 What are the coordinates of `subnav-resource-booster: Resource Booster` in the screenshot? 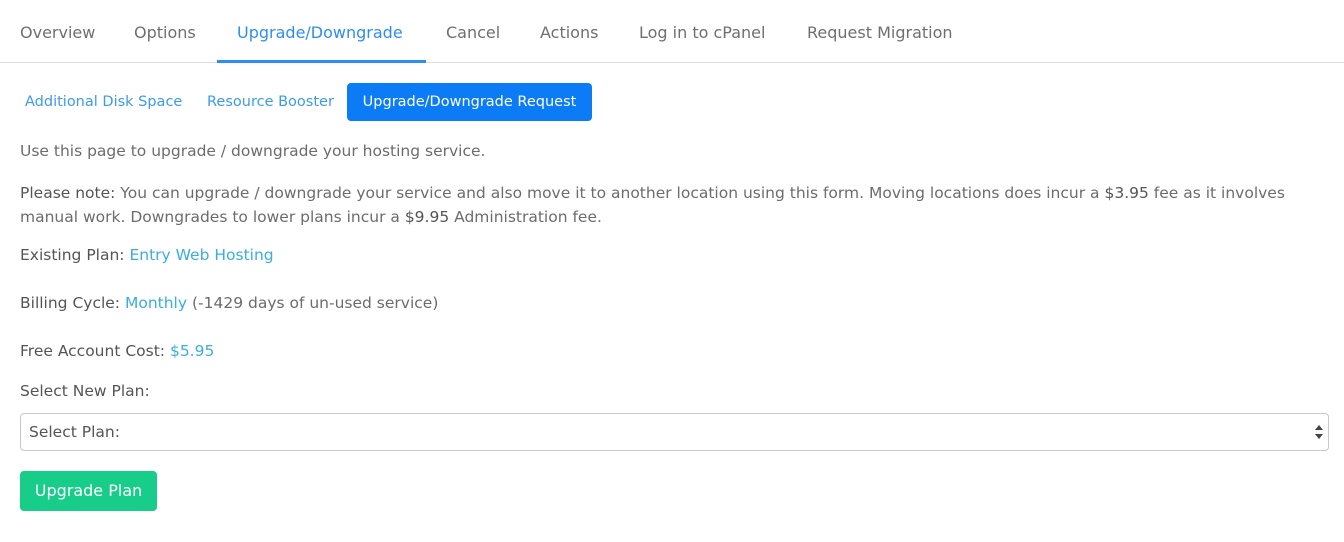 It's located at (270, 102).